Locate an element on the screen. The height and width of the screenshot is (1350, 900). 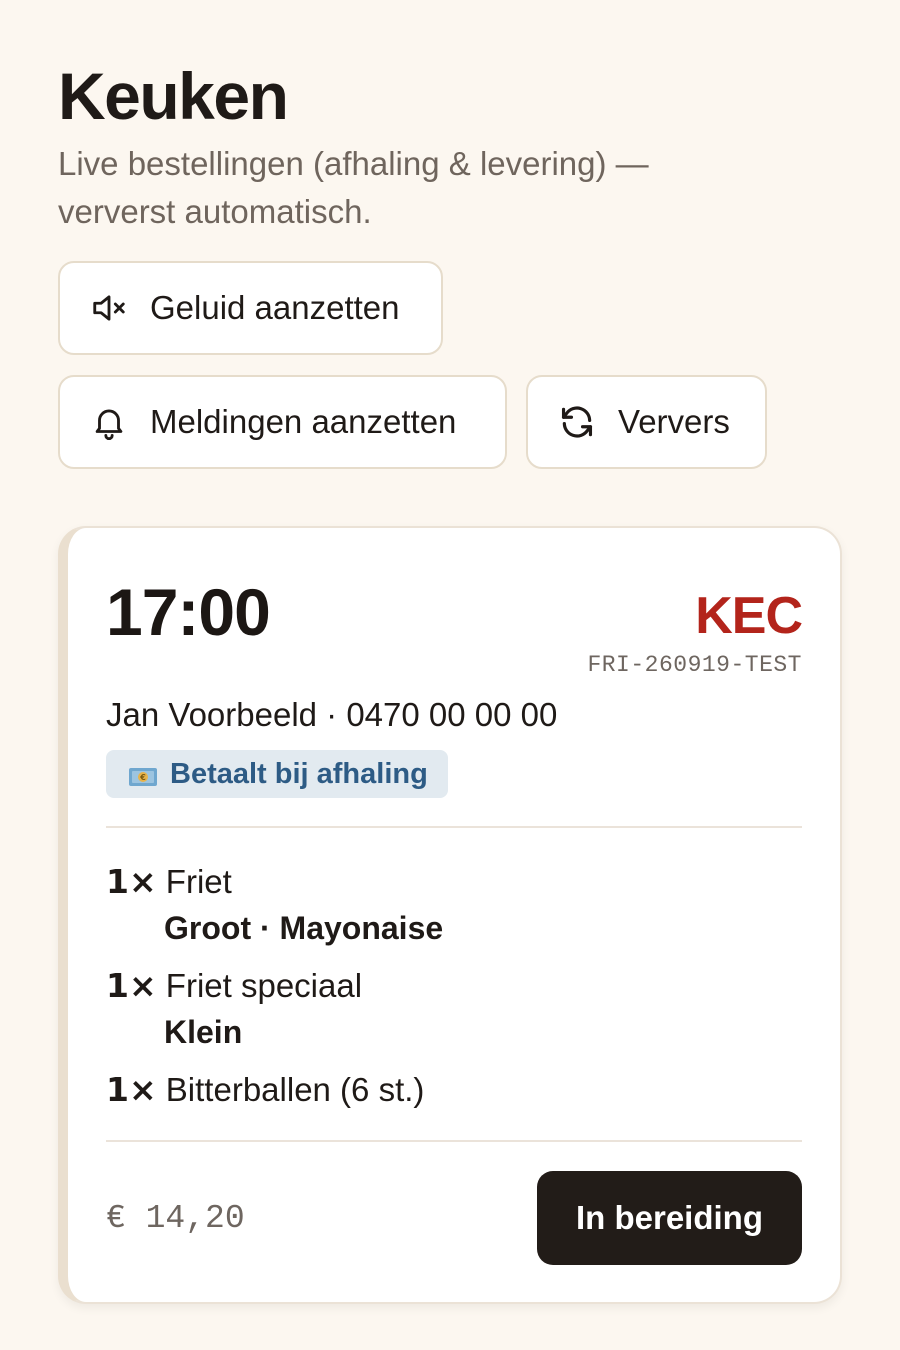
refresh-label: Ververs is located at coordinates (674, 421).